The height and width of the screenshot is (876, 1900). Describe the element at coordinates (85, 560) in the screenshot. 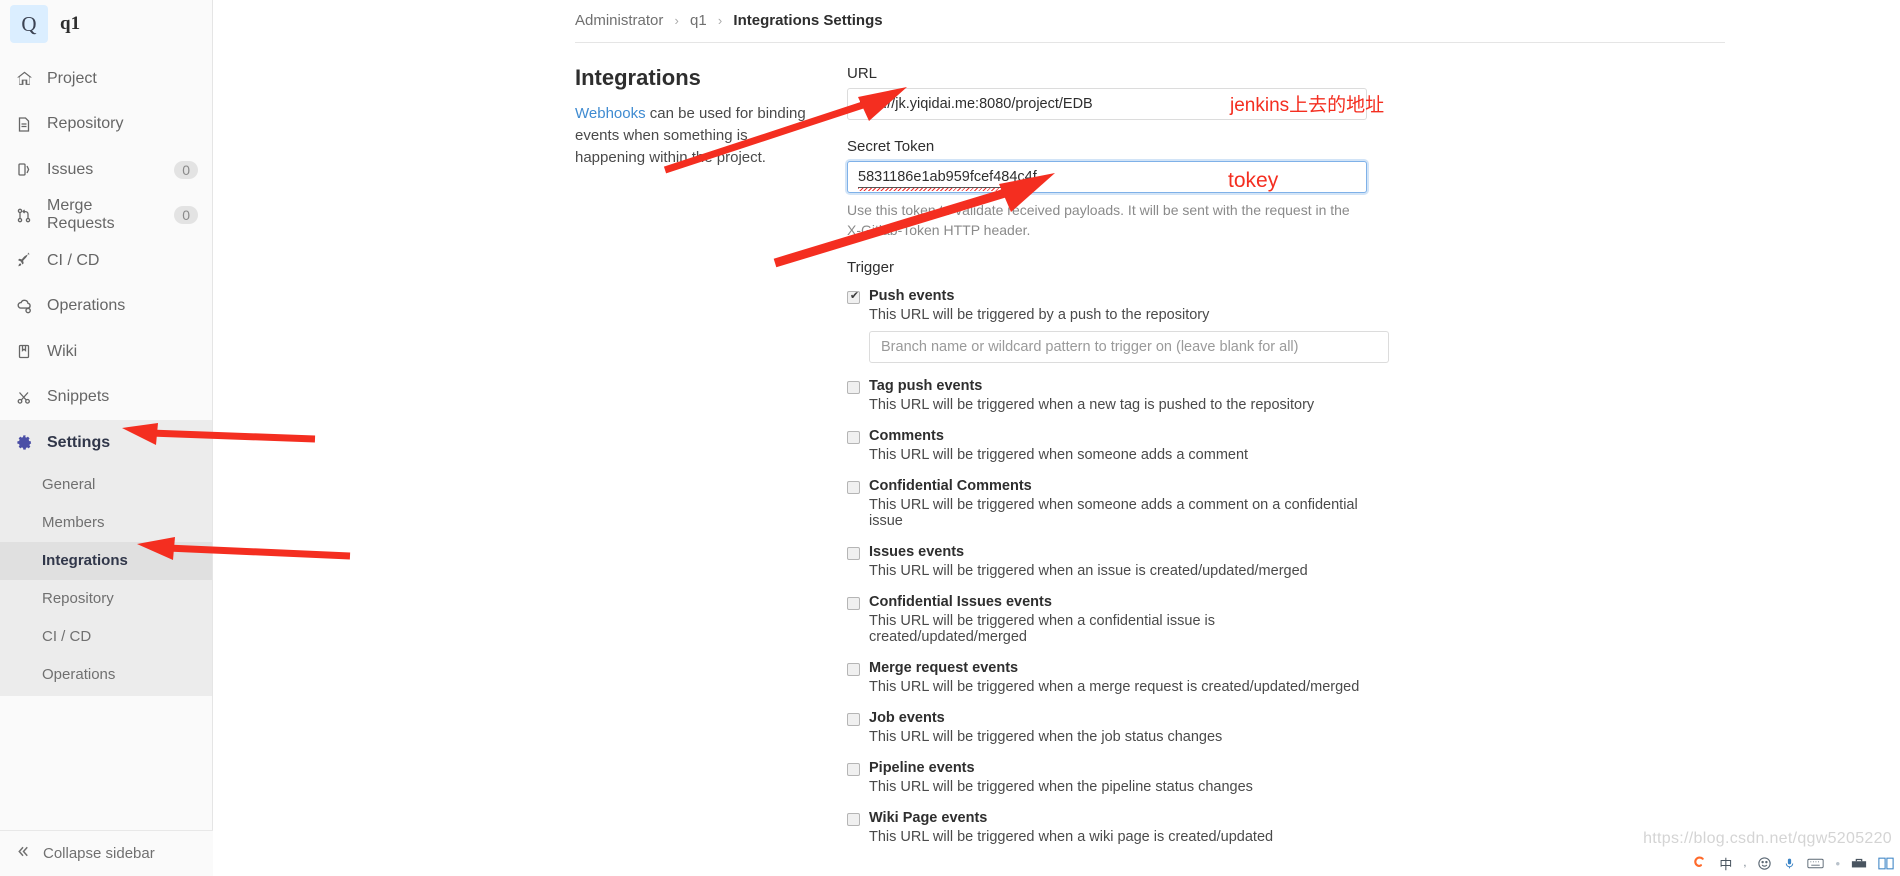

I see `subitem-label: Integrations` at that location.